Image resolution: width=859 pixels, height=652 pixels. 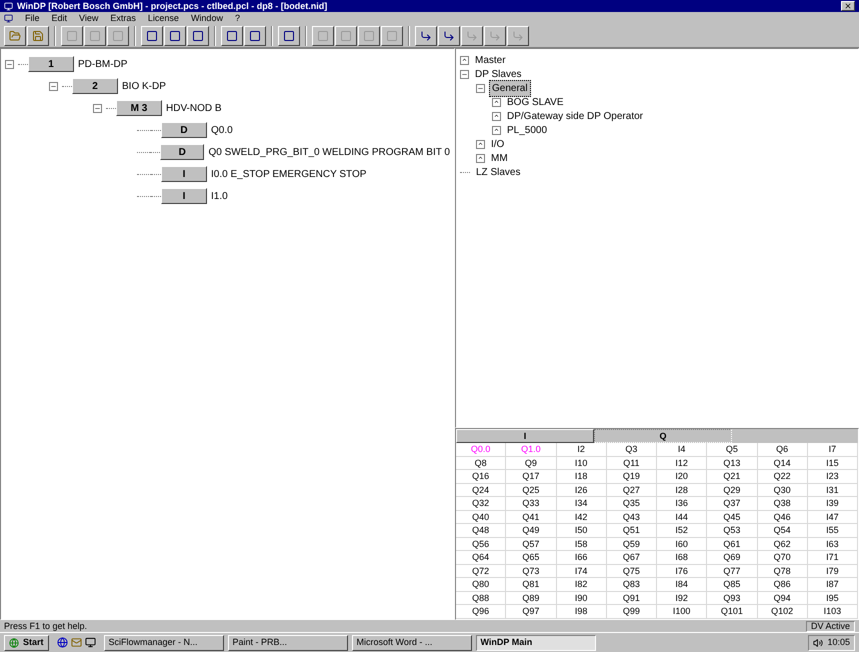 What do you see at coordinates (783, 558) in the screenshot?
I see `table-cell: Q70` at bounding box center [783, 558].